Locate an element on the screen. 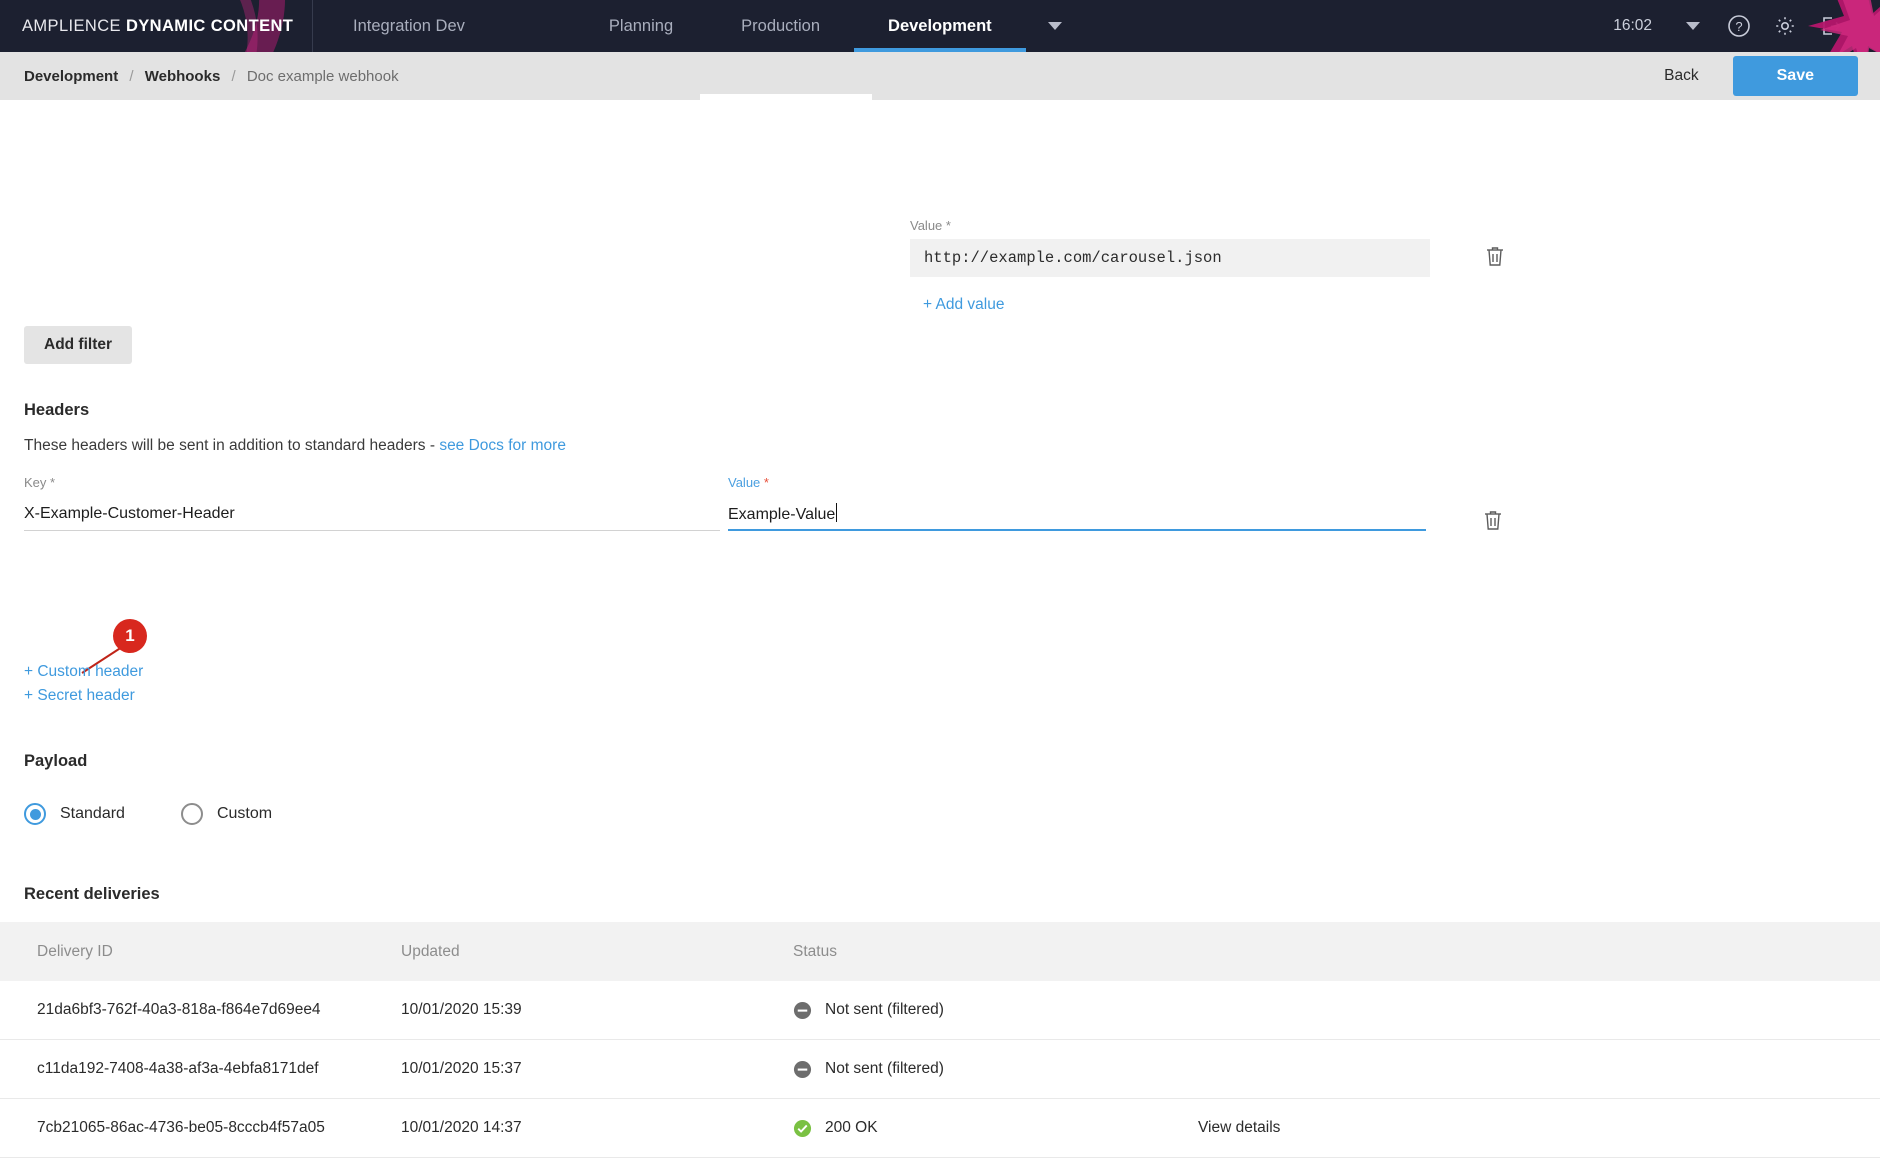  add-secret-header-link: + Secret header is located at coordinates (83, 696).